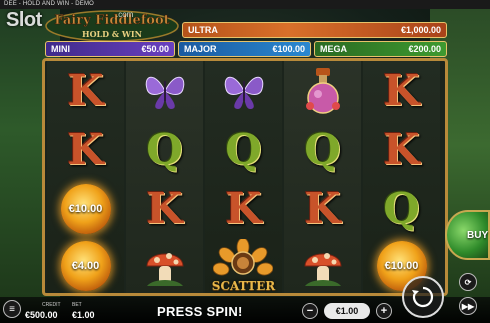 This screenshot has width=490, height=323. Describe the element at coordinates (83, 315) in the screenshot. I see `bet-value: €1.00` at that location.